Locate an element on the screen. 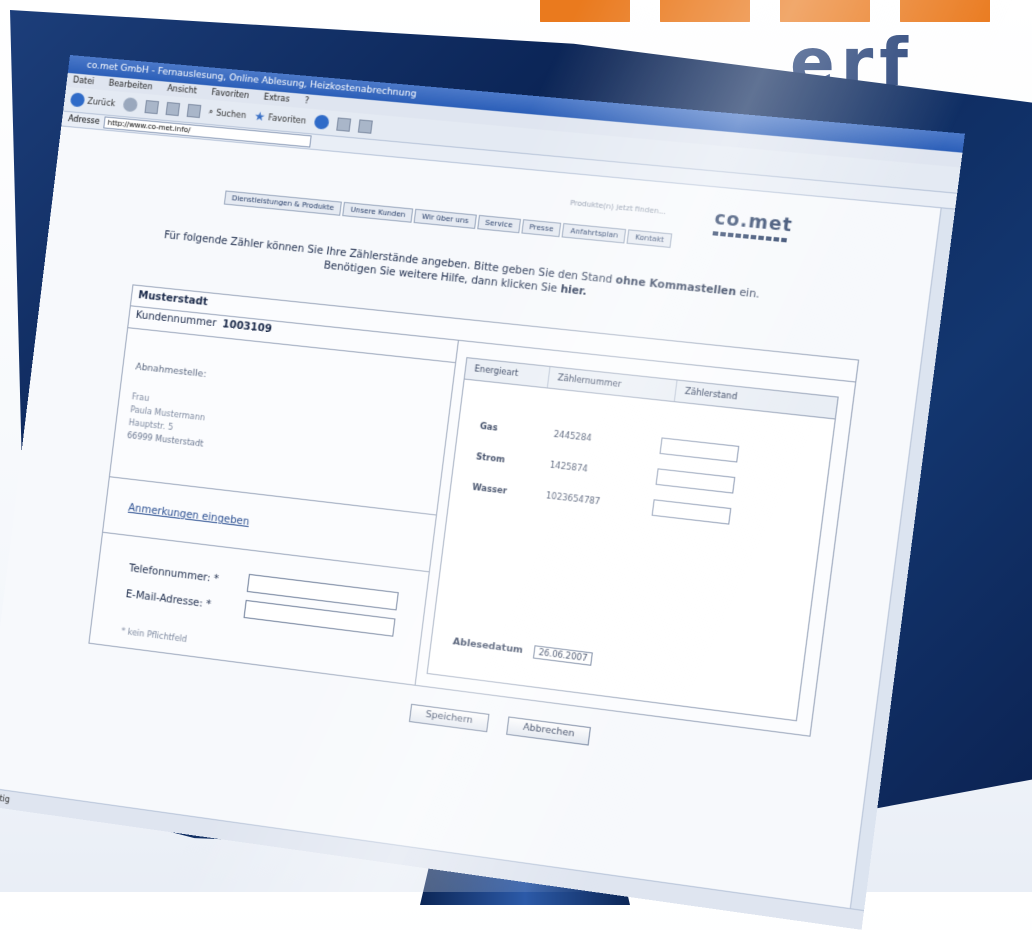 Image resolution: width=1032 pixels, height=930 pixels. menu-extras: Extras is located at coordinates (276, 97).